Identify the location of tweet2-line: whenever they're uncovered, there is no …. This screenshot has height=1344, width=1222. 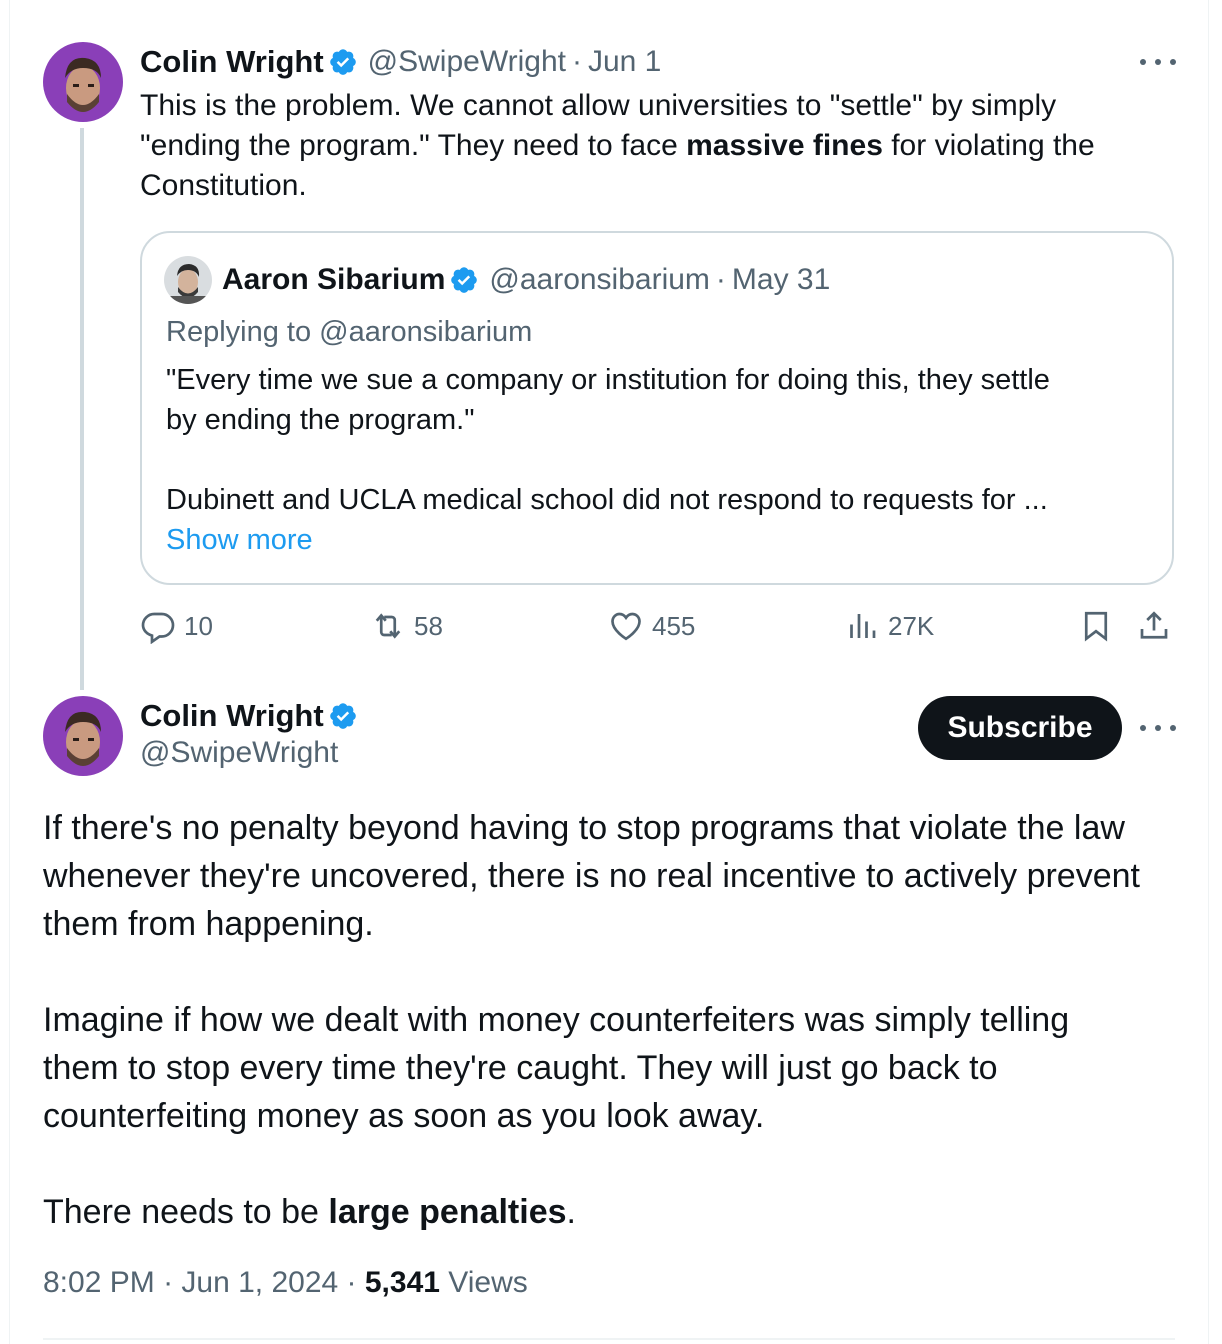
(591, 876).